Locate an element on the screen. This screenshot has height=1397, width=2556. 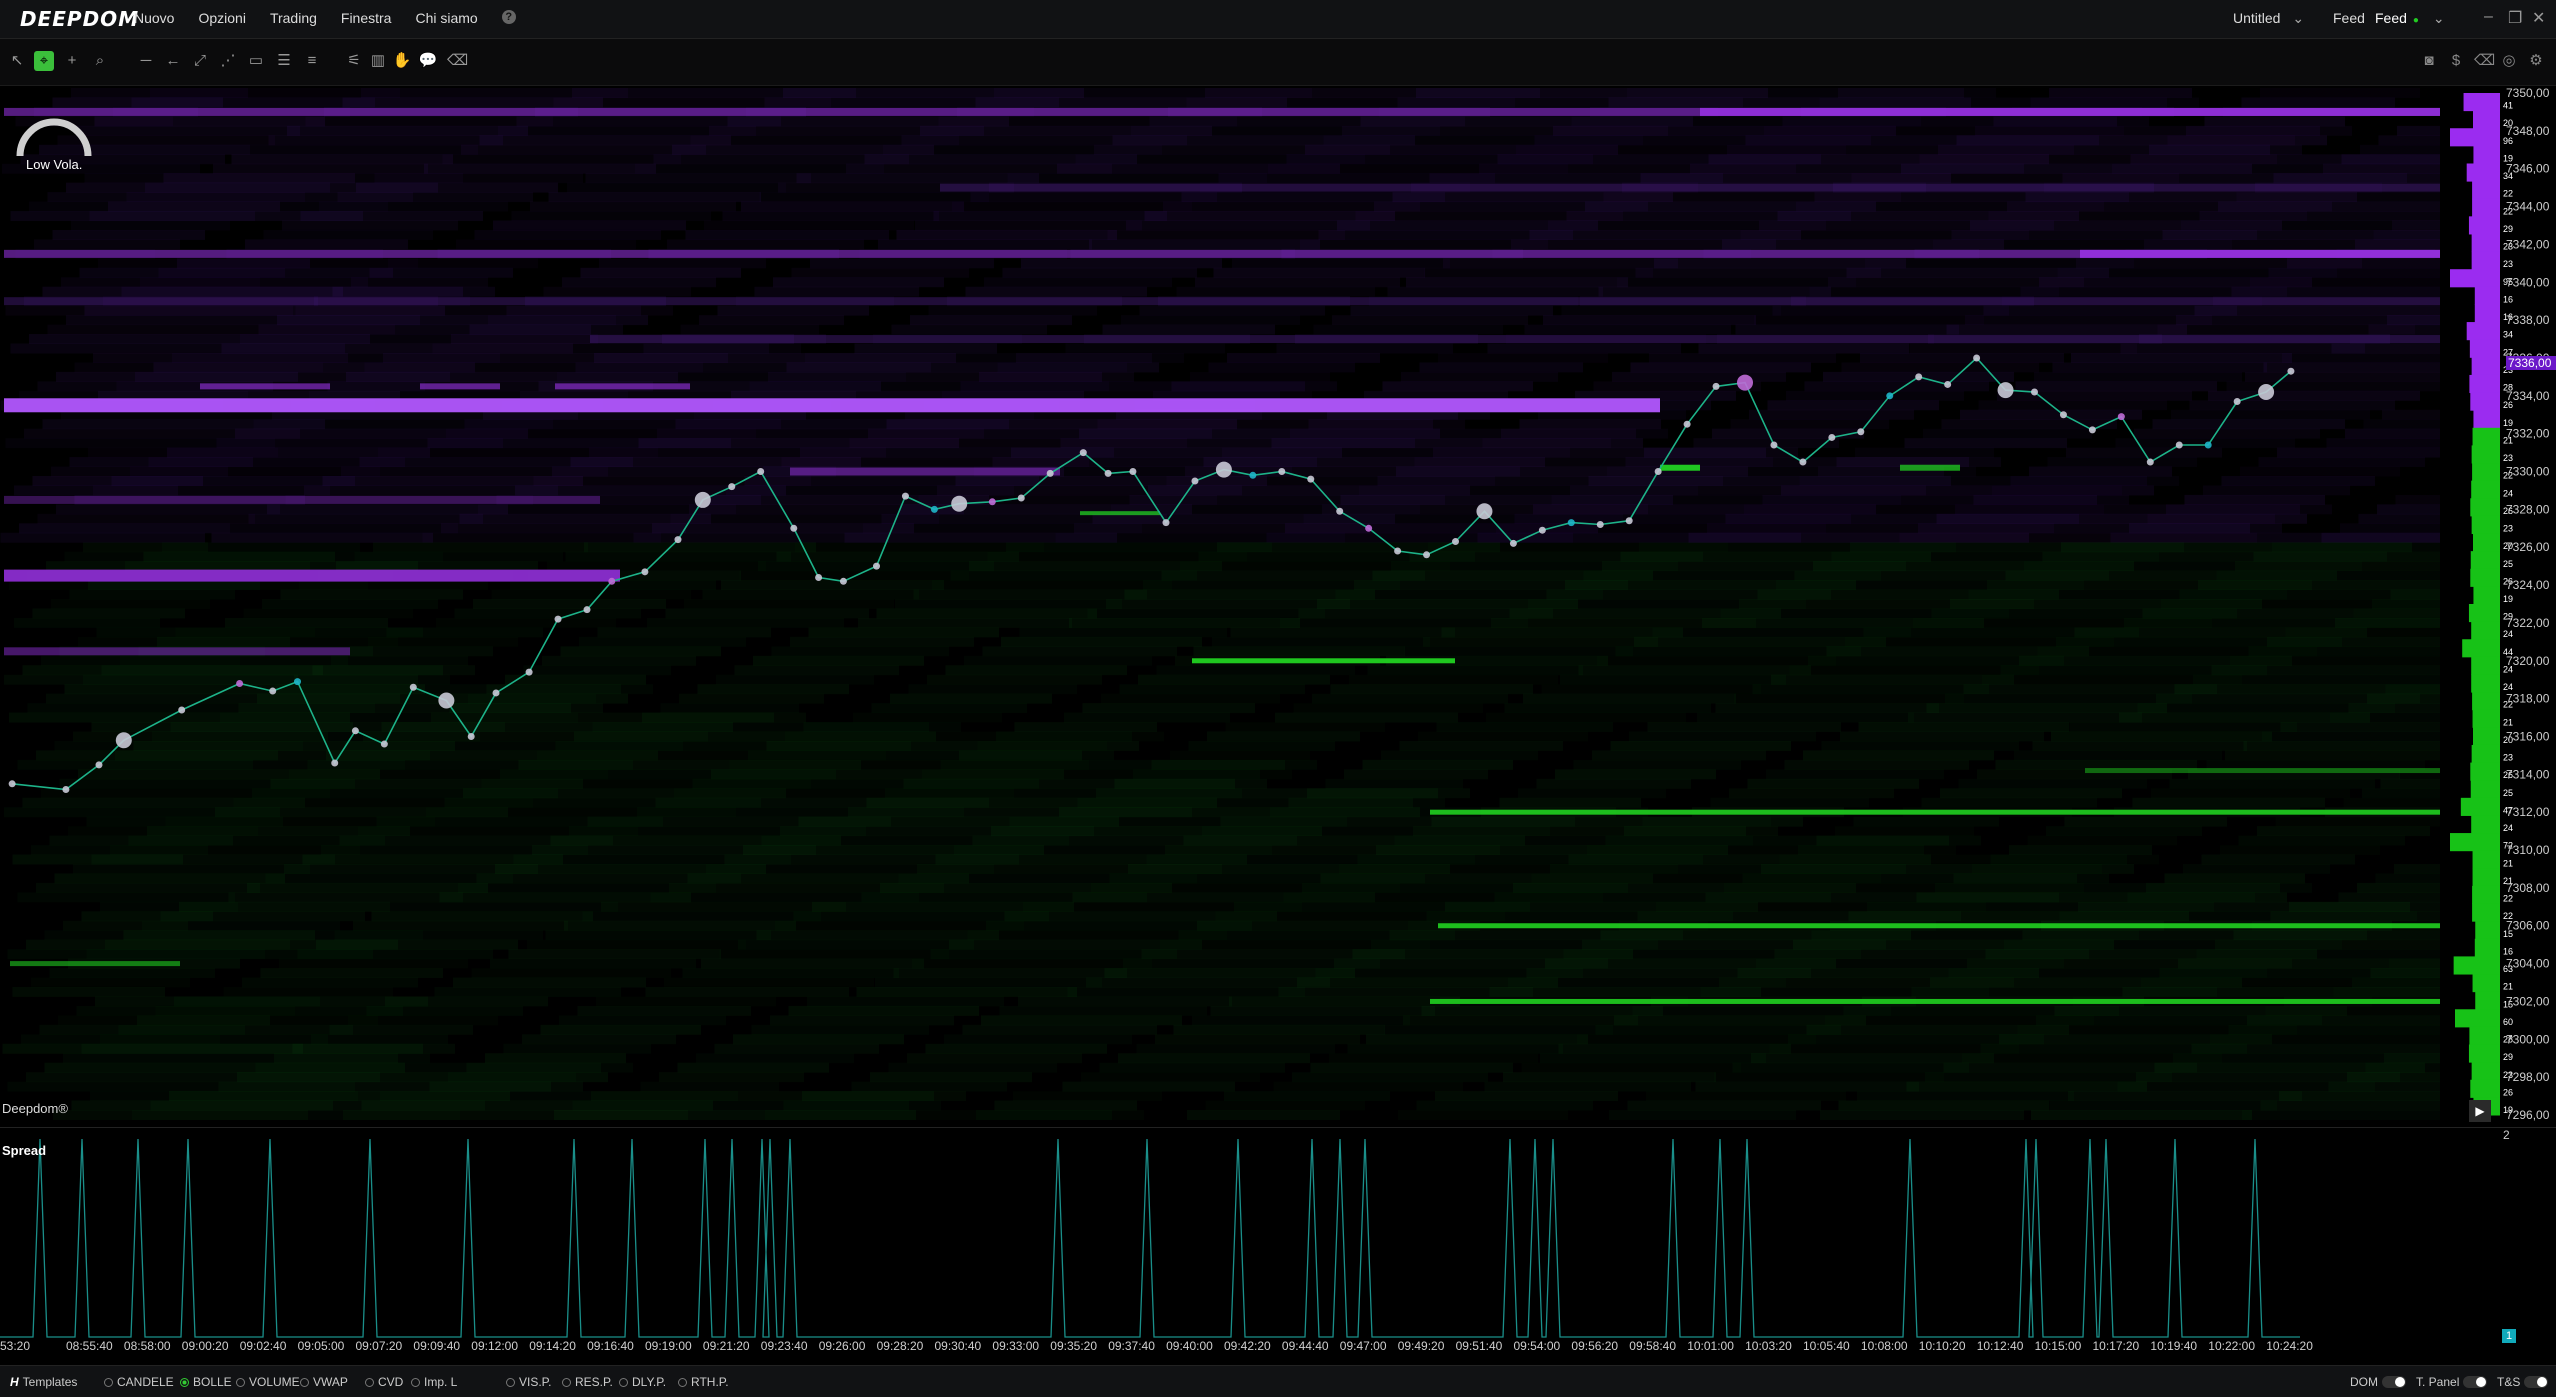
menu-nuovo: Nuovo is located at coordinates (154, 18).